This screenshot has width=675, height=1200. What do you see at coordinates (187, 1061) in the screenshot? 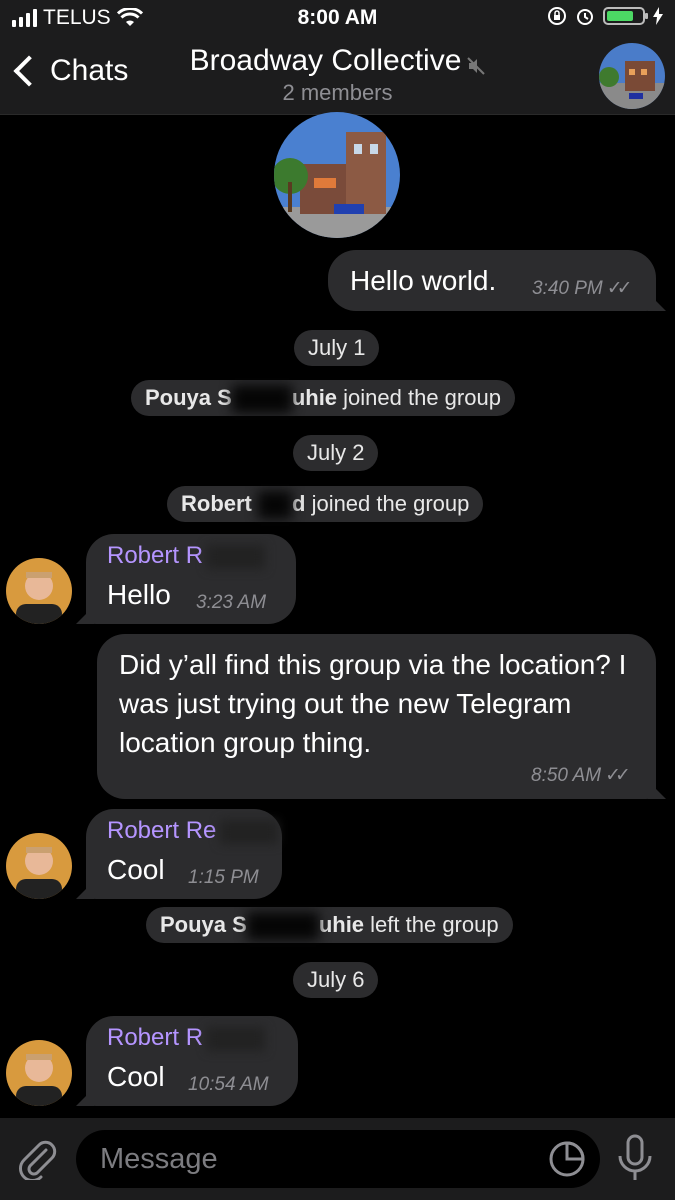
I see `incoming-message: Robert R Cool 10:54 AM` at bounding box center [187, 1061].